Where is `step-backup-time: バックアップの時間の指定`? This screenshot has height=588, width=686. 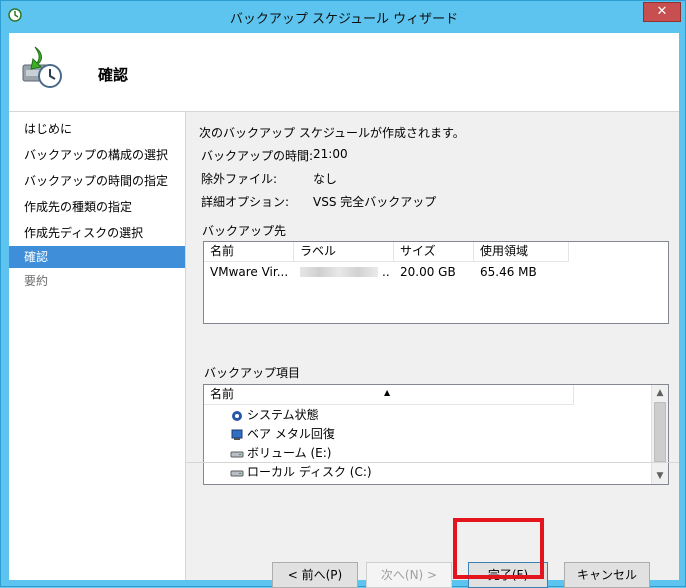 step-backup-time: バックアップの時間の指定 is located at coordinates (97, 181).